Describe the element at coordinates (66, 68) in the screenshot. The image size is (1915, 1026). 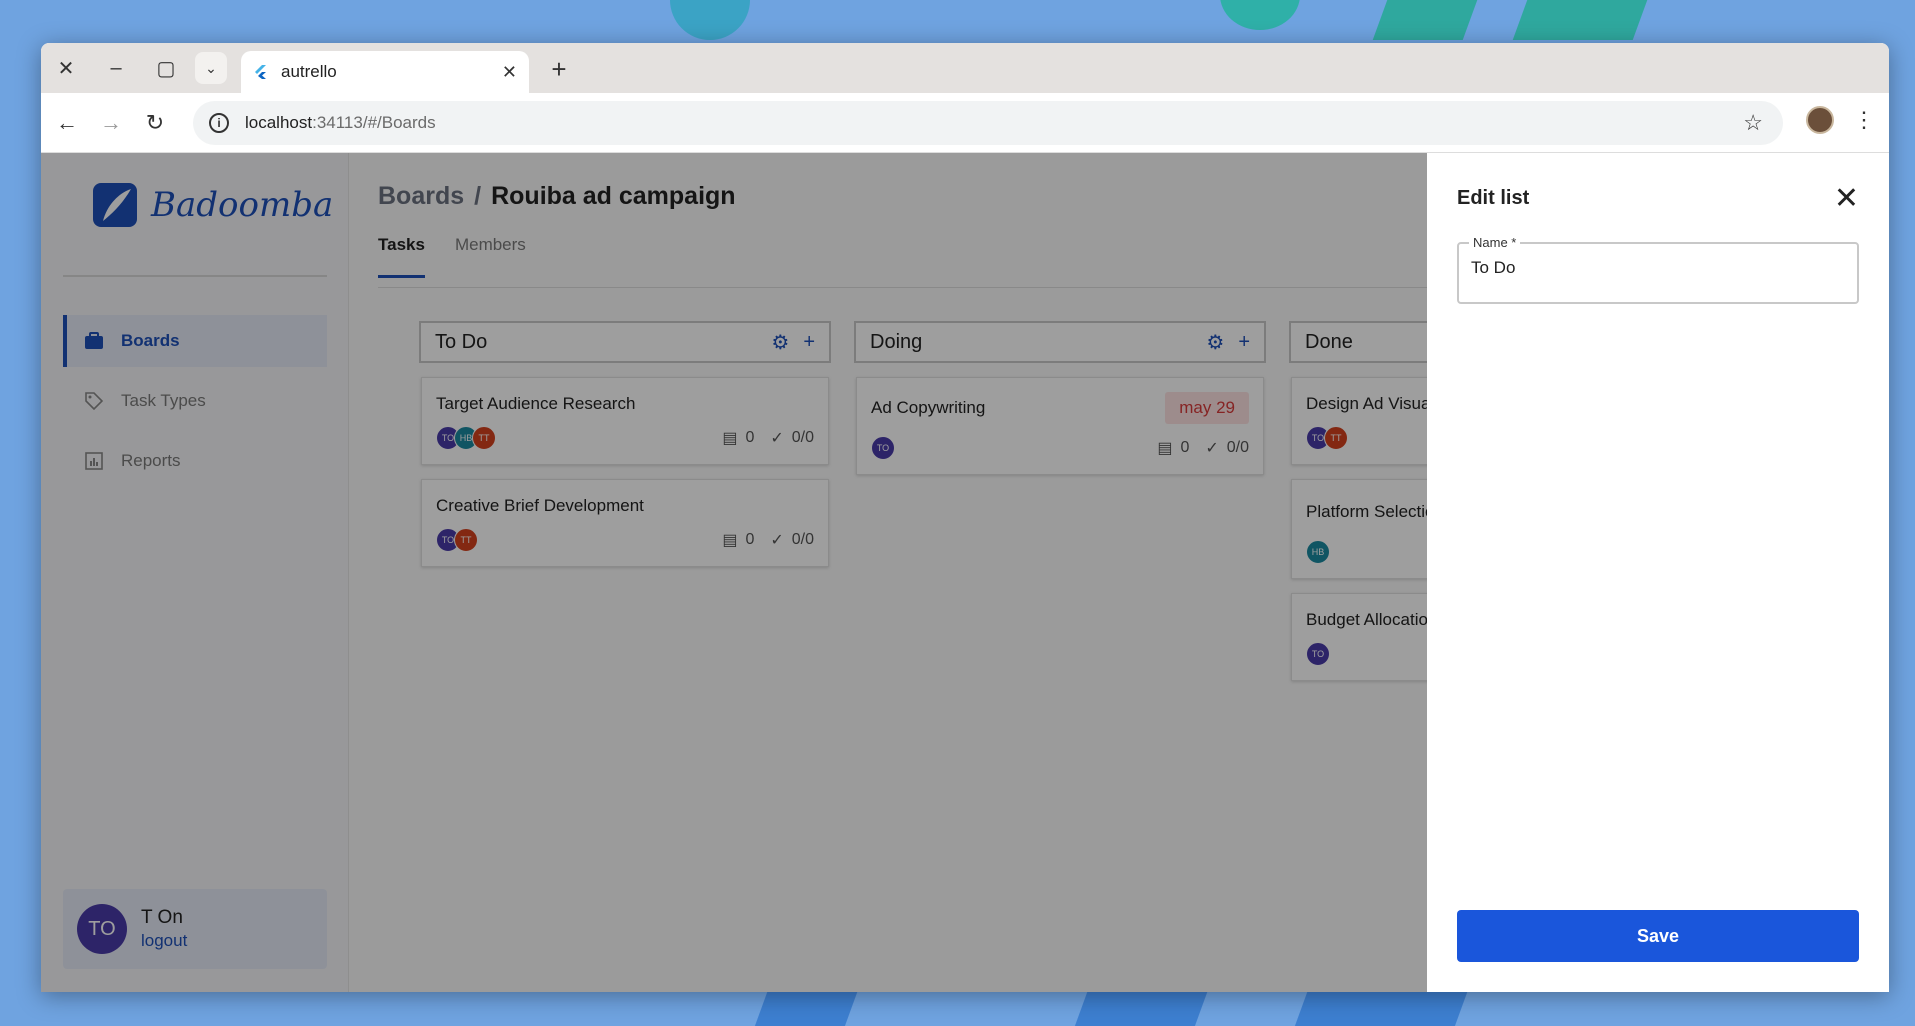
I see `window-close-icon: ✕` at that location.